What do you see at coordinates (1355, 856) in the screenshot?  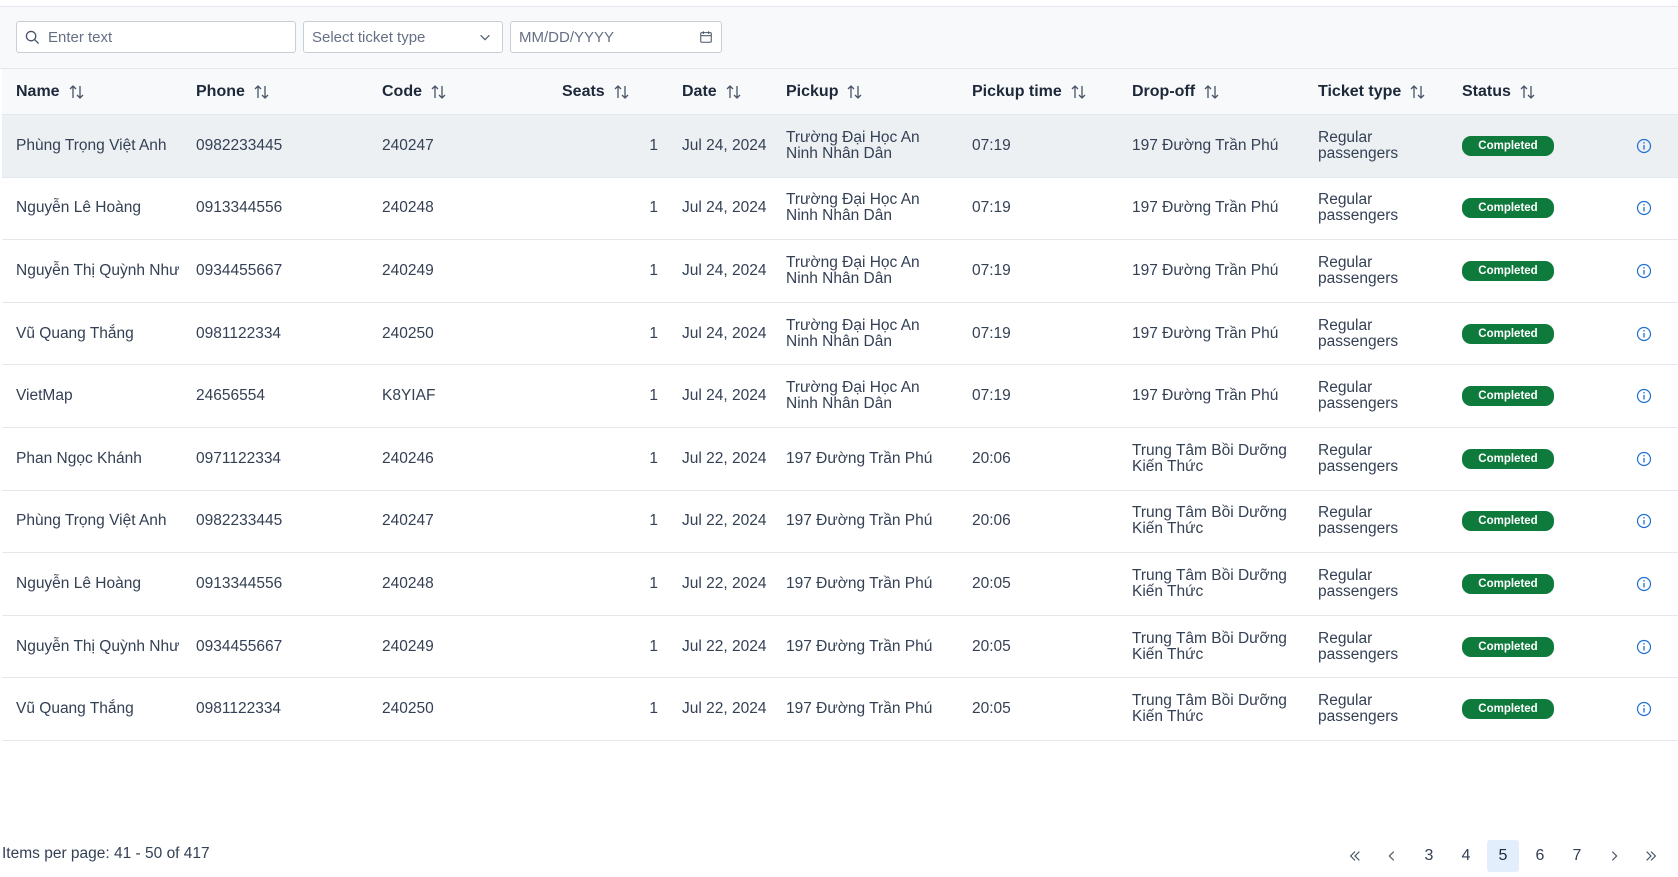 I see `first-page-button` at bounding box center [1355, 856].